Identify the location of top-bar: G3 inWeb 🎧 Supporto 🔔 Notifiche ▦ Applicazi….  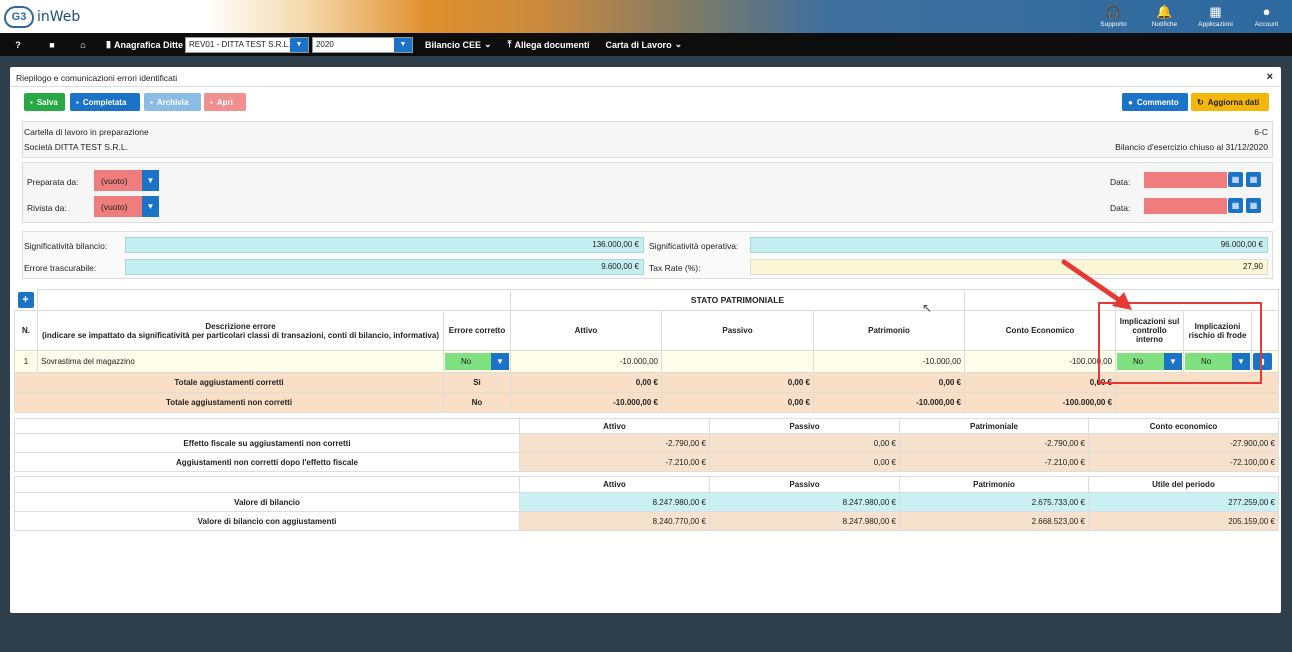
(646, 16).